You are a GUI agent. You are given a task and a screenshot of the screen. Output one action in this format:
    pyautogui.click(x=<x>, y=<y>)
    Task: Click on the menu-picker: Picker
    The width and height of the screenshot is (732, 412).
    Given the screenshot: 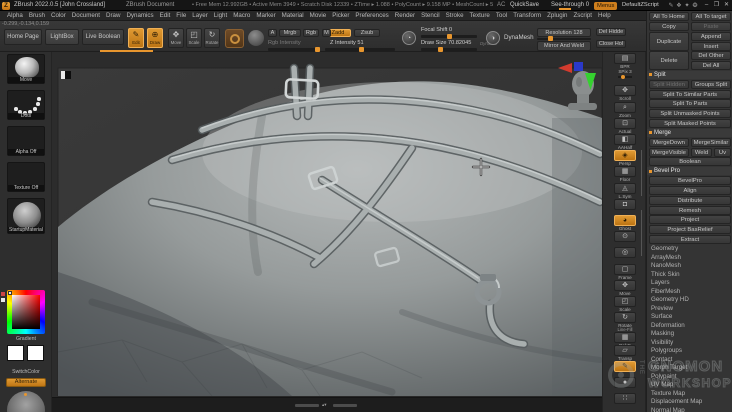 What is the action you would take?
    pyautogui.click(x=340, y=16)
    